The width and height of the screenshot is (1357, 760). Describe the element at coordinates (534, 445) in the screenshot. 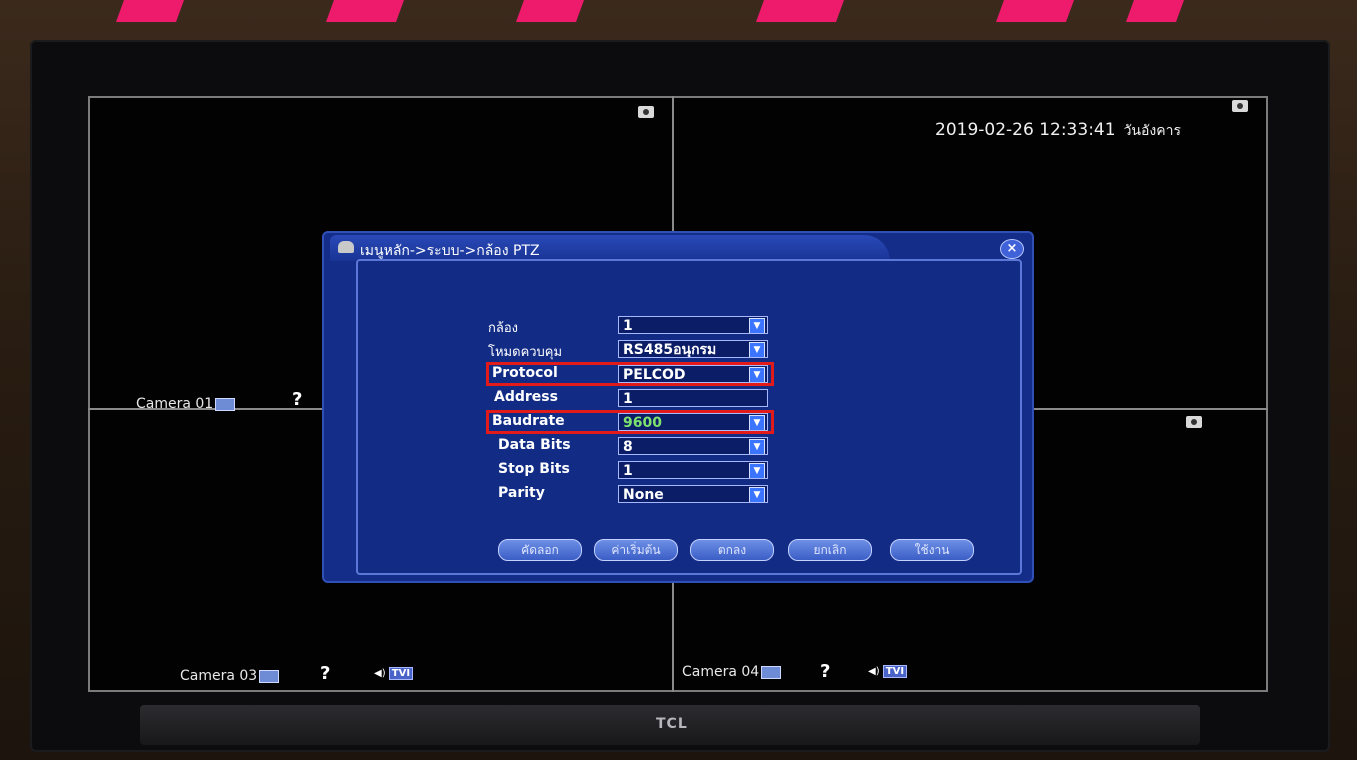

I see `label-data-bits: Data Bits` at that location.